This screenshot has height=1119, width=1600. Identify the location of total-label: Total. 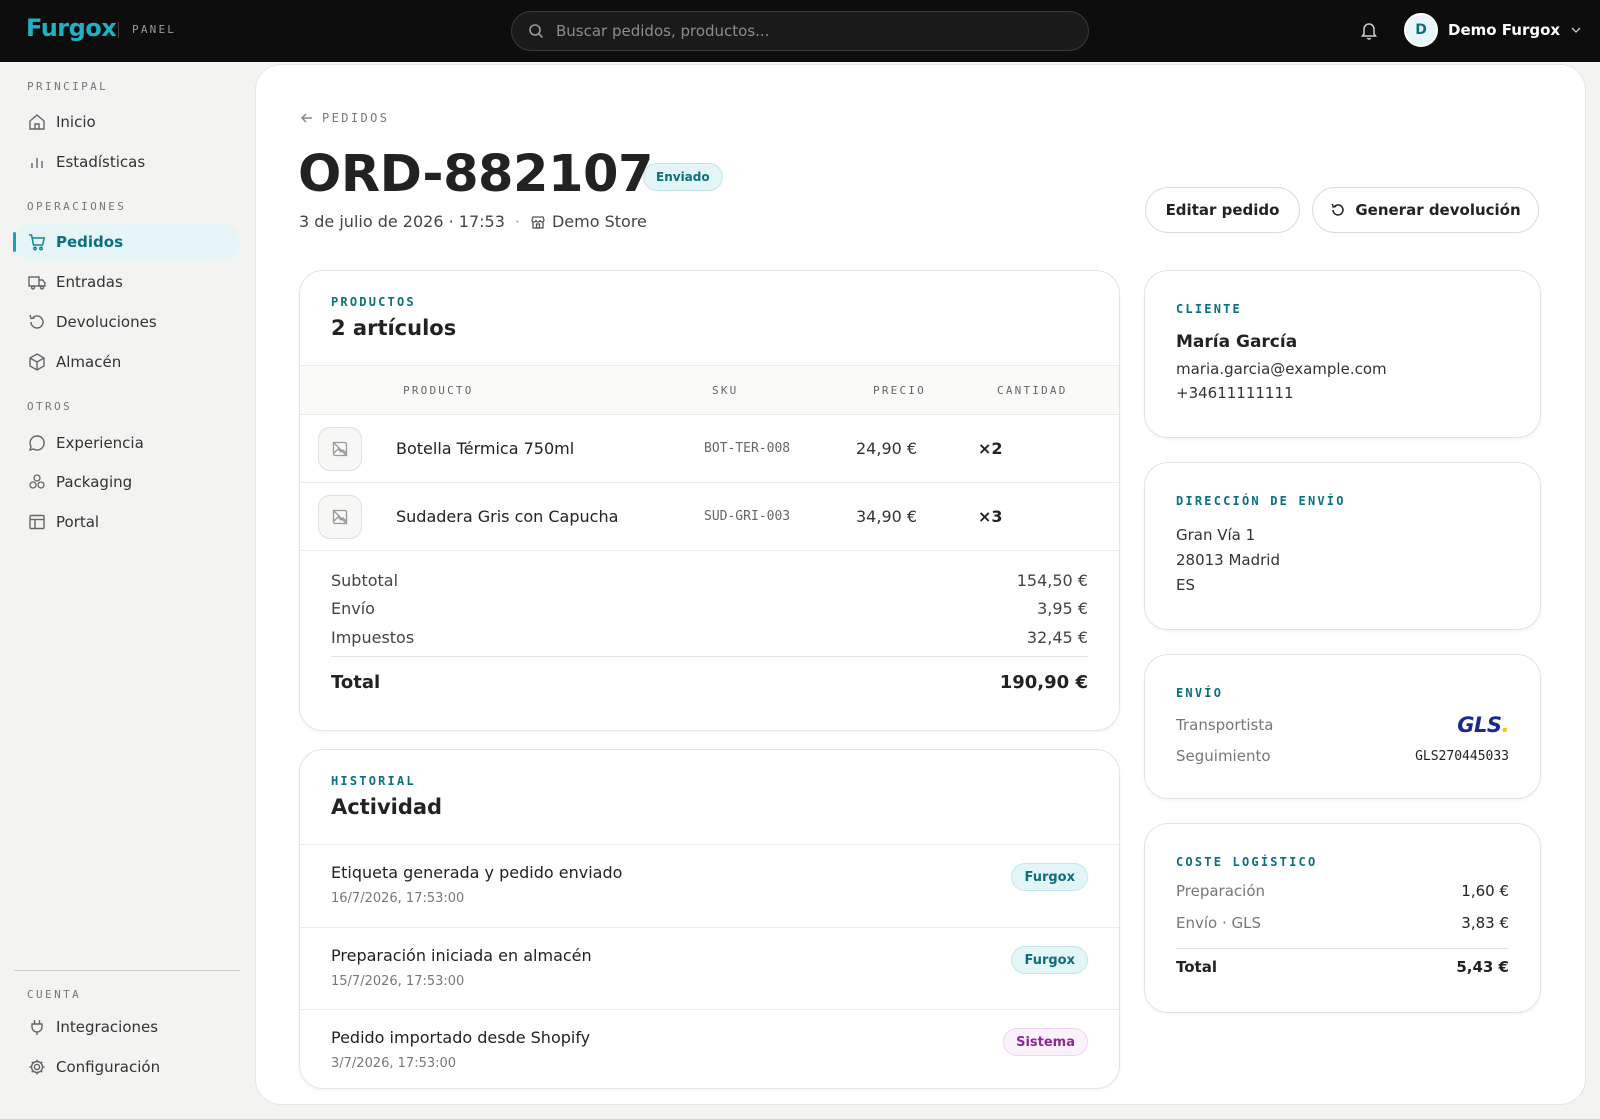
(356, 682).